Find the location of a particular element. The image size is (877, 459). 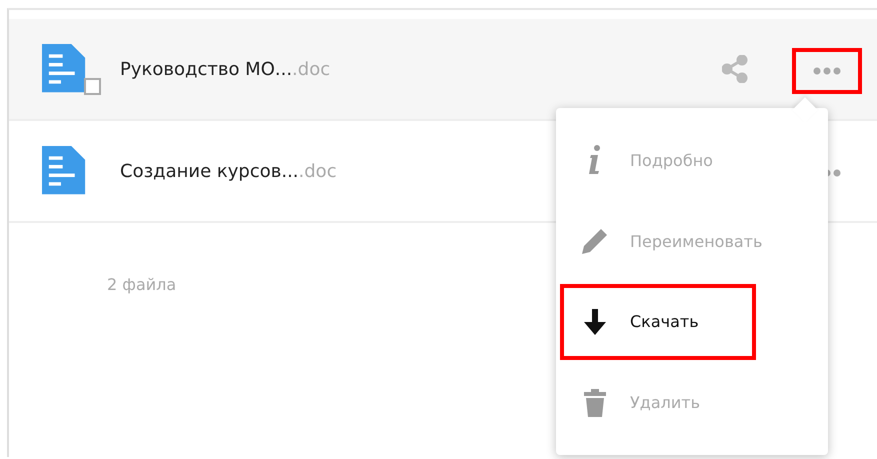

info-icon is located at coordinates (595, 160).